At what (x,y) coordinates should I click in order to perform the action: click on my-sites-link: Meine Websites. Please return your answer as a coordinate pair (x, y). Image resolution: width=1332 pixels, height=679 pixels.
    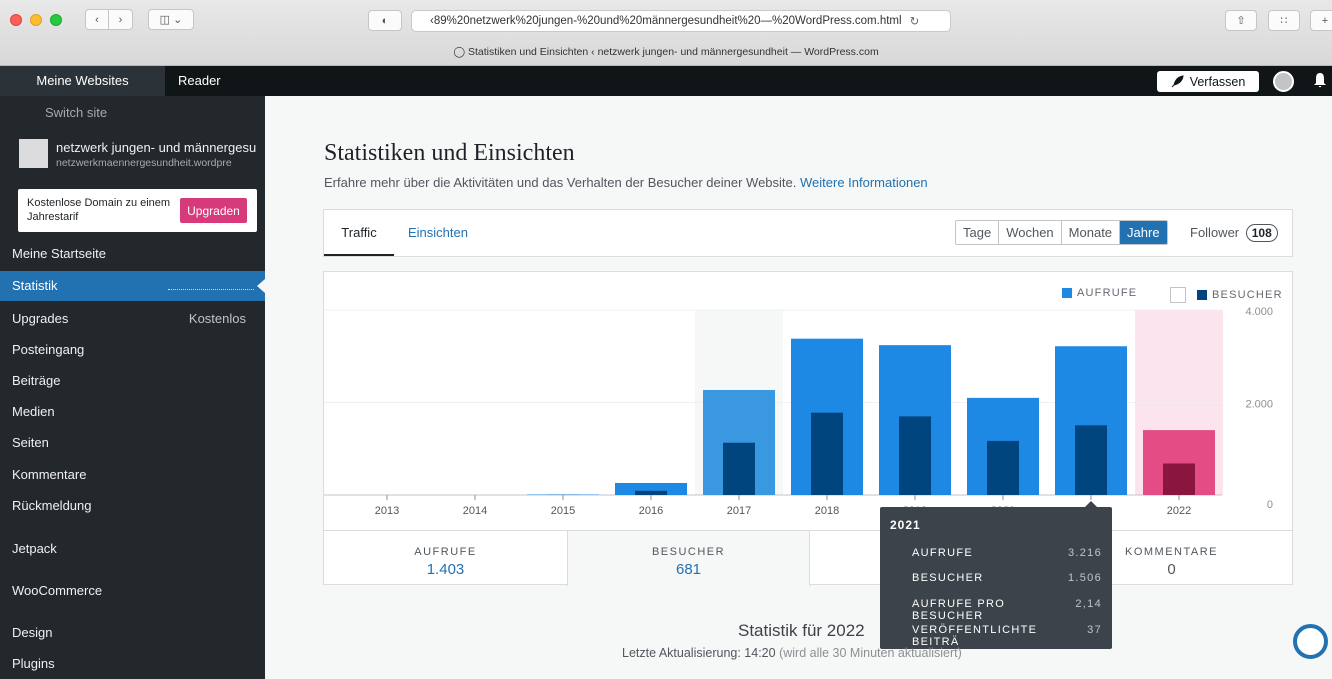
    Looking at the image, I should click on (82, 81).